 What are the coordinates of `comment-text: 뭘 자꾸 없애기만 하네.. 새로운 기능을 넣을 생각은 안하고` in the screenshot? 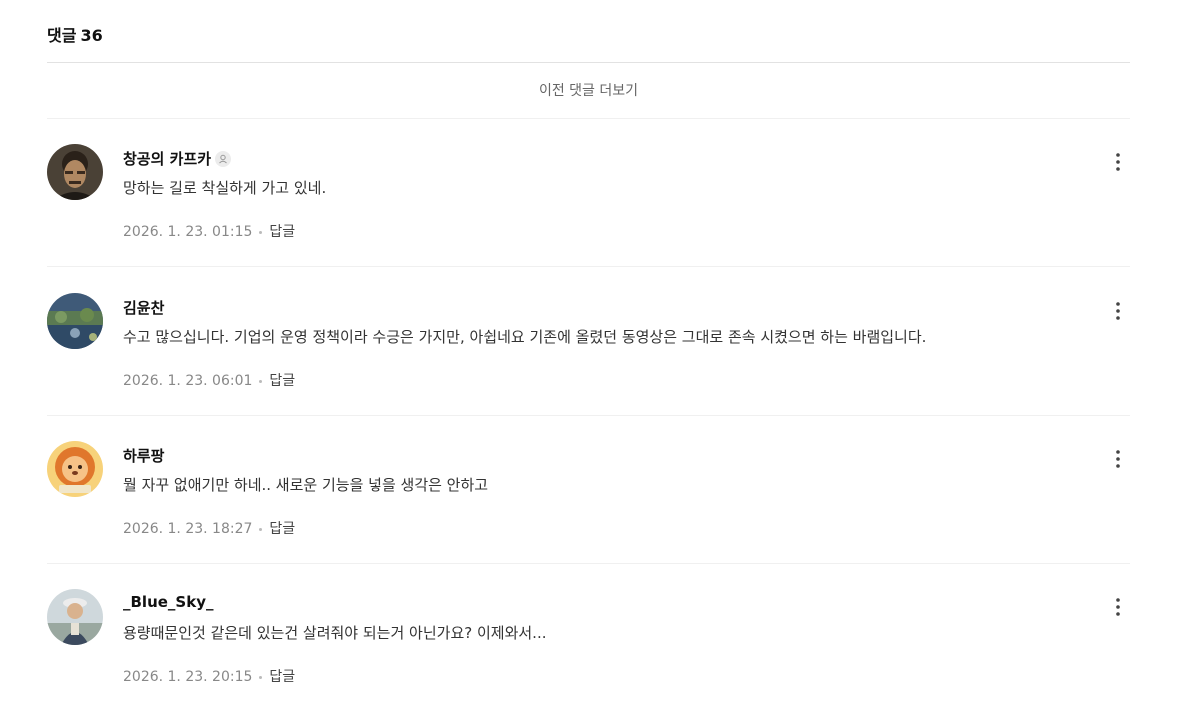 It's located at (306, 485).